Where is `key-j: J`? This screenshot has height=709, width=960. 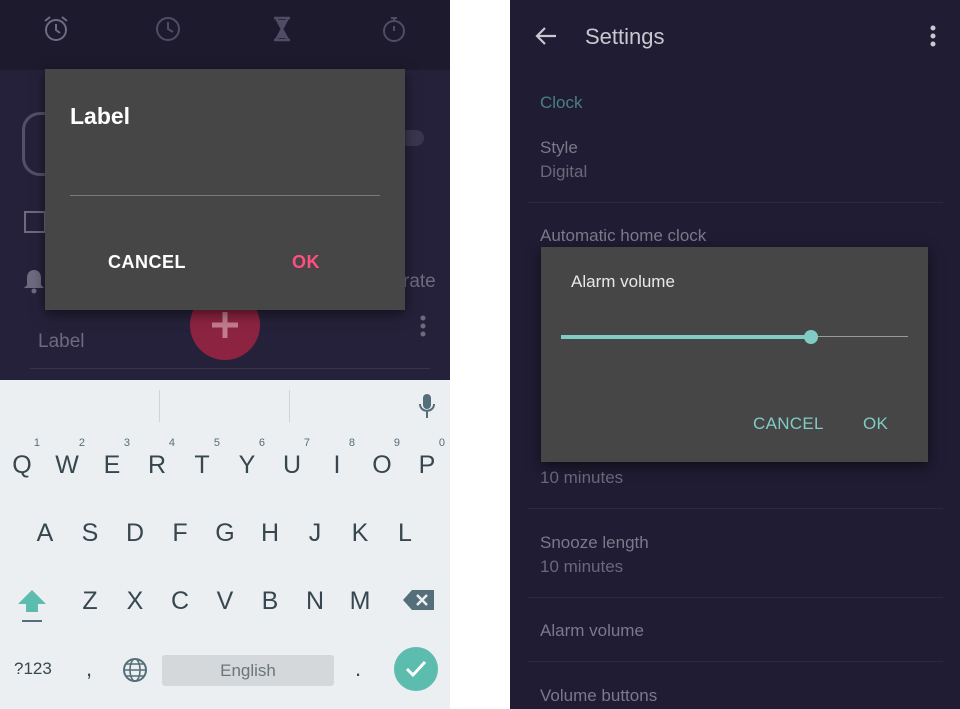
key-j: J is located at coordinates (315, 533).